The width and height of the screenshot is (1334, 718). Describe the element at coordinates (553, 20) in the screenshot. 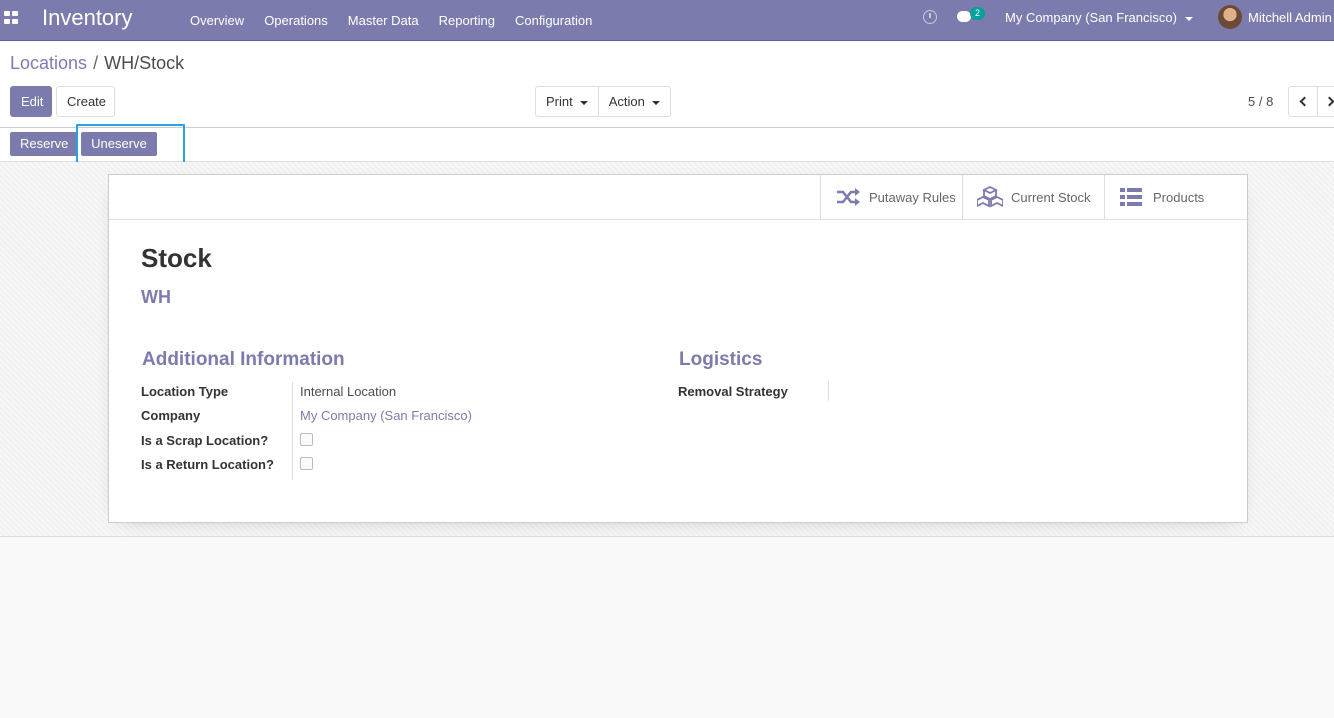

I see `menu-item-configuration: Configuration` at that location.